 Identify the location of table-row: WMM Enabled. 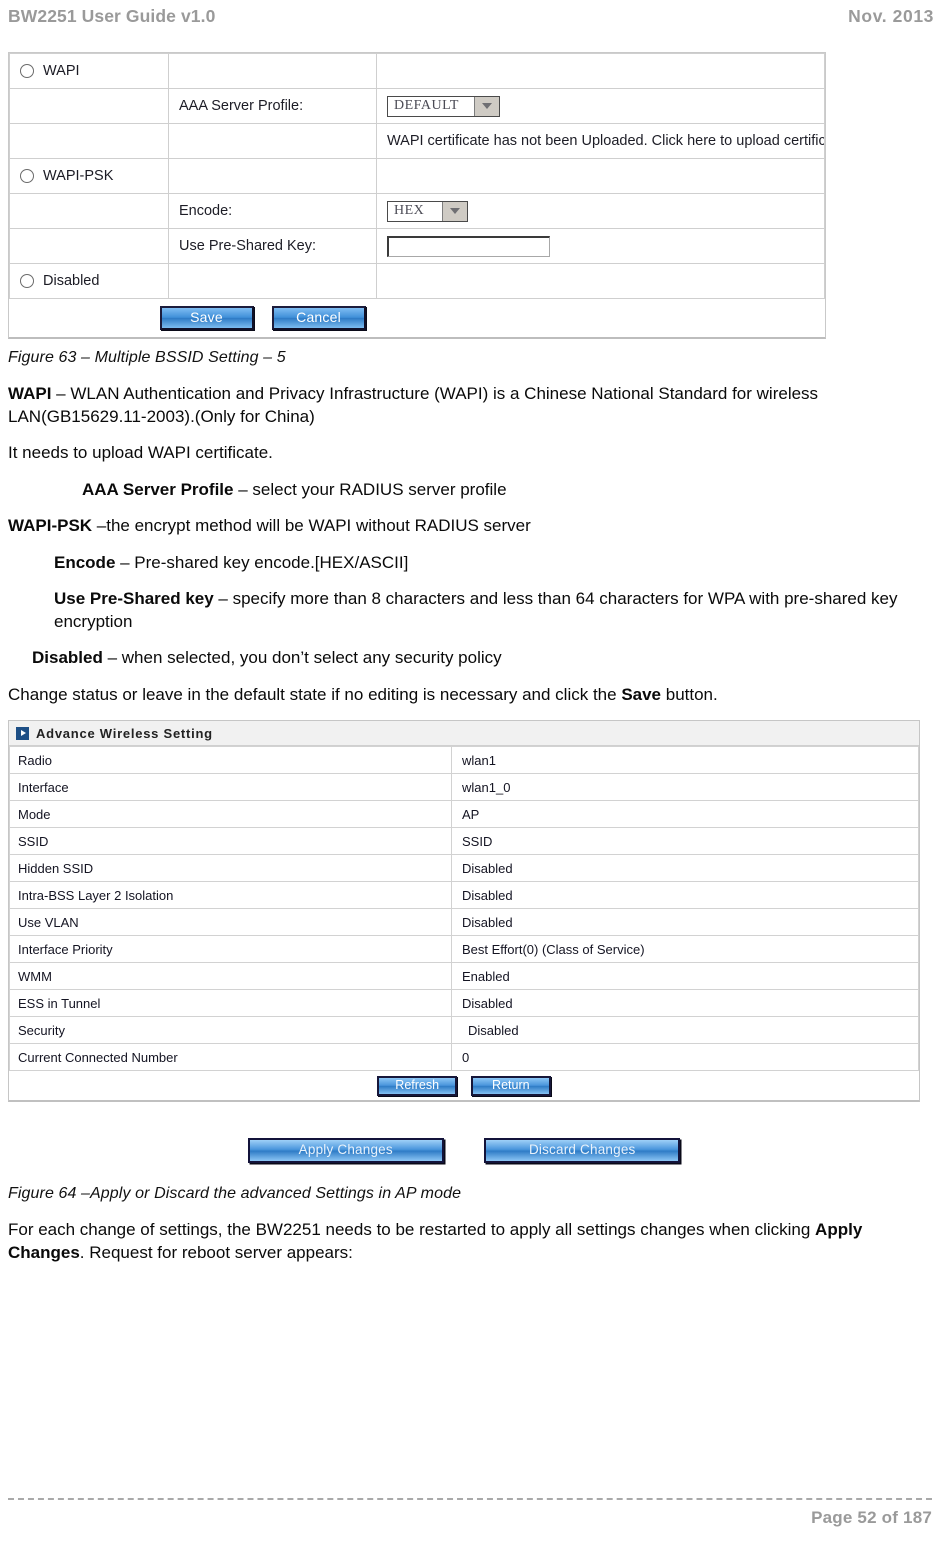
(464, 976).